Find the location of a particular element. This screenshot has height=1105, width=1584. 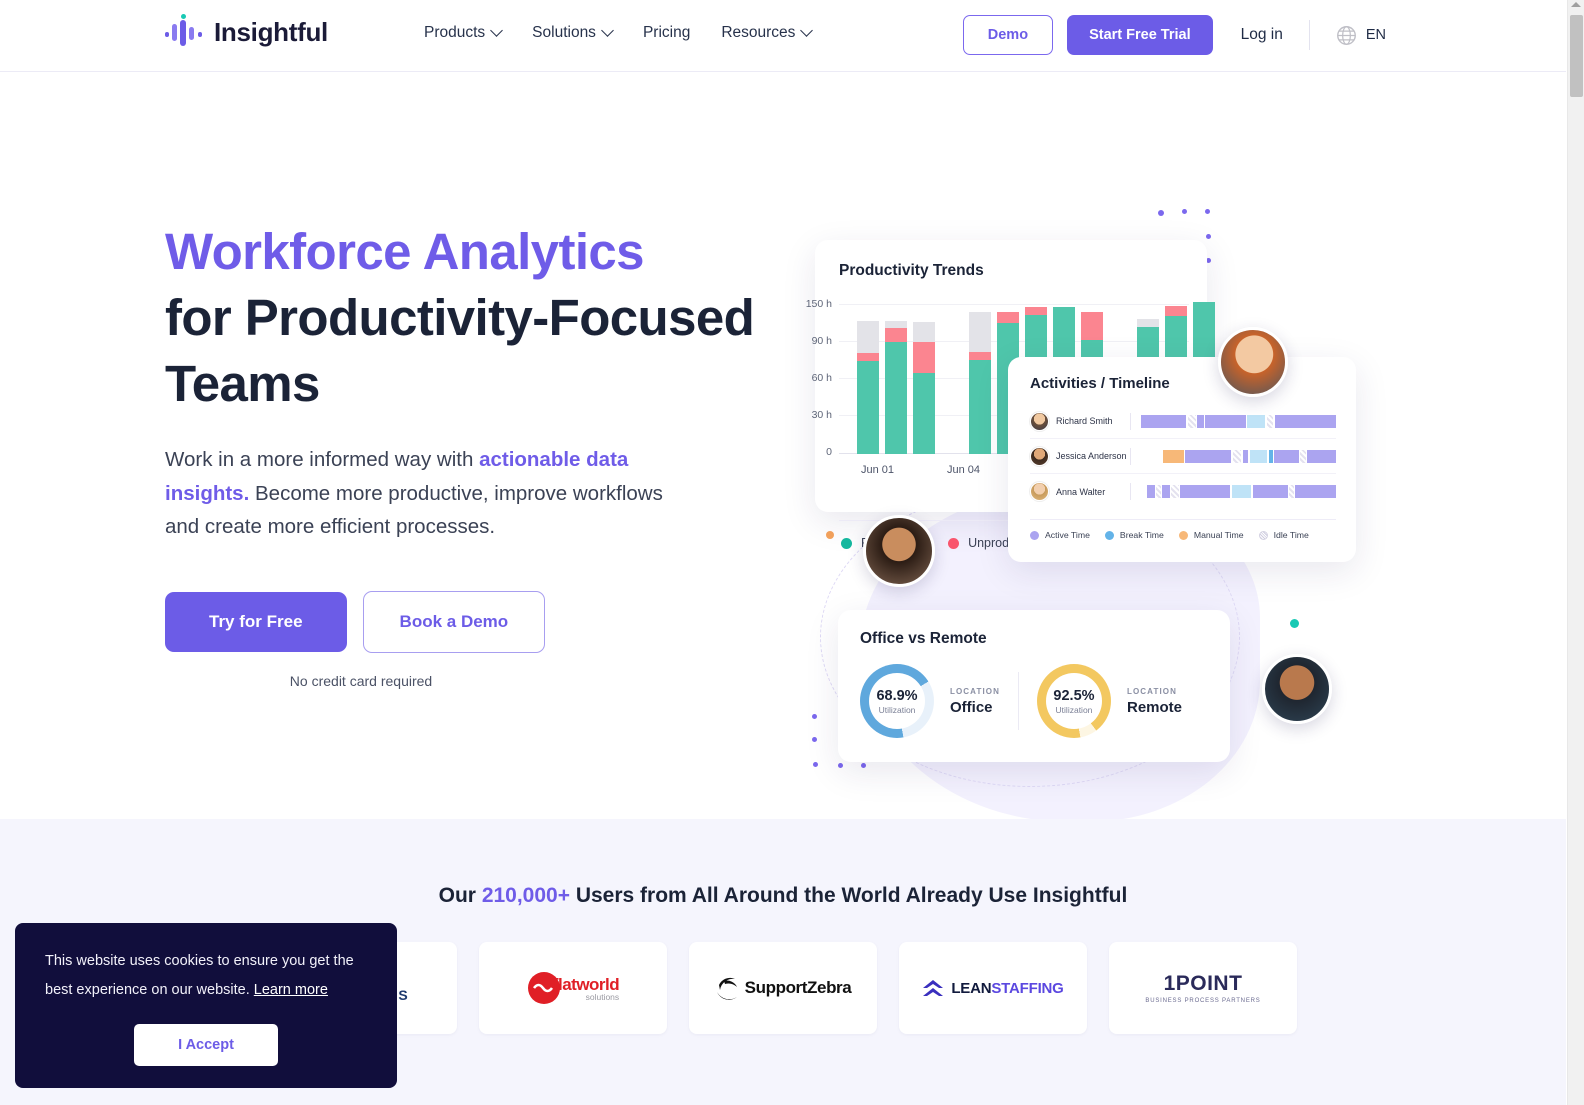

login-link: Log in is located at coordinates (1262, 35).